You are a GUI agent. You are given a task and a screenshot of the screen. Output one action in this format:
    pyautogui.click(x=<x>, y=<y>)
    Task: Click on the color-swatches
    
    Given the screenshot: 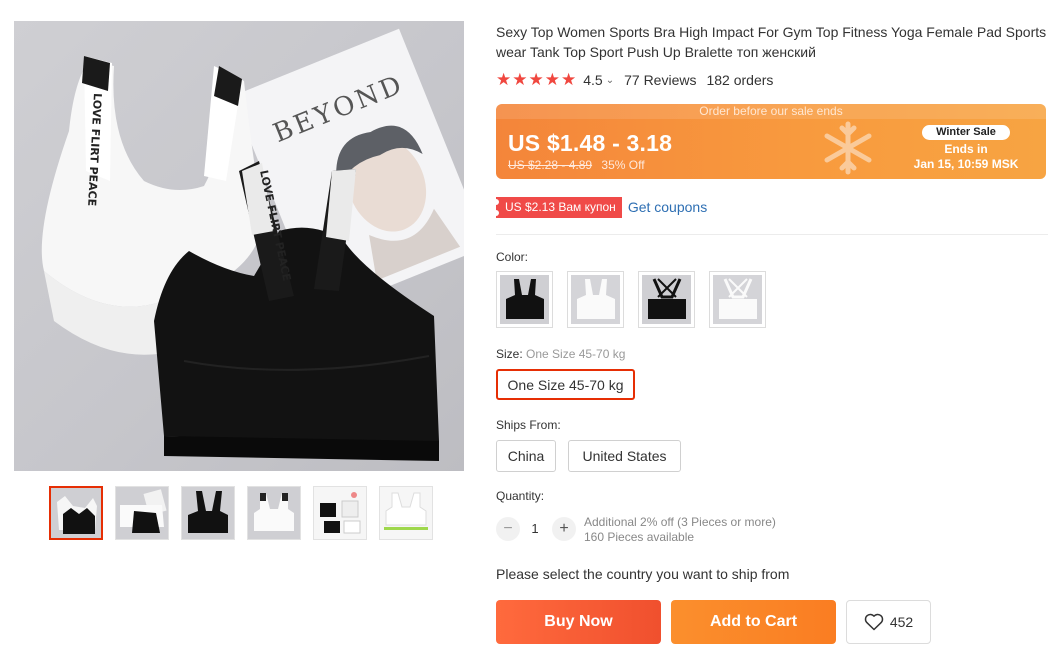 What is the action you would take?
    pyautogui.click(x=631, y=299)
    